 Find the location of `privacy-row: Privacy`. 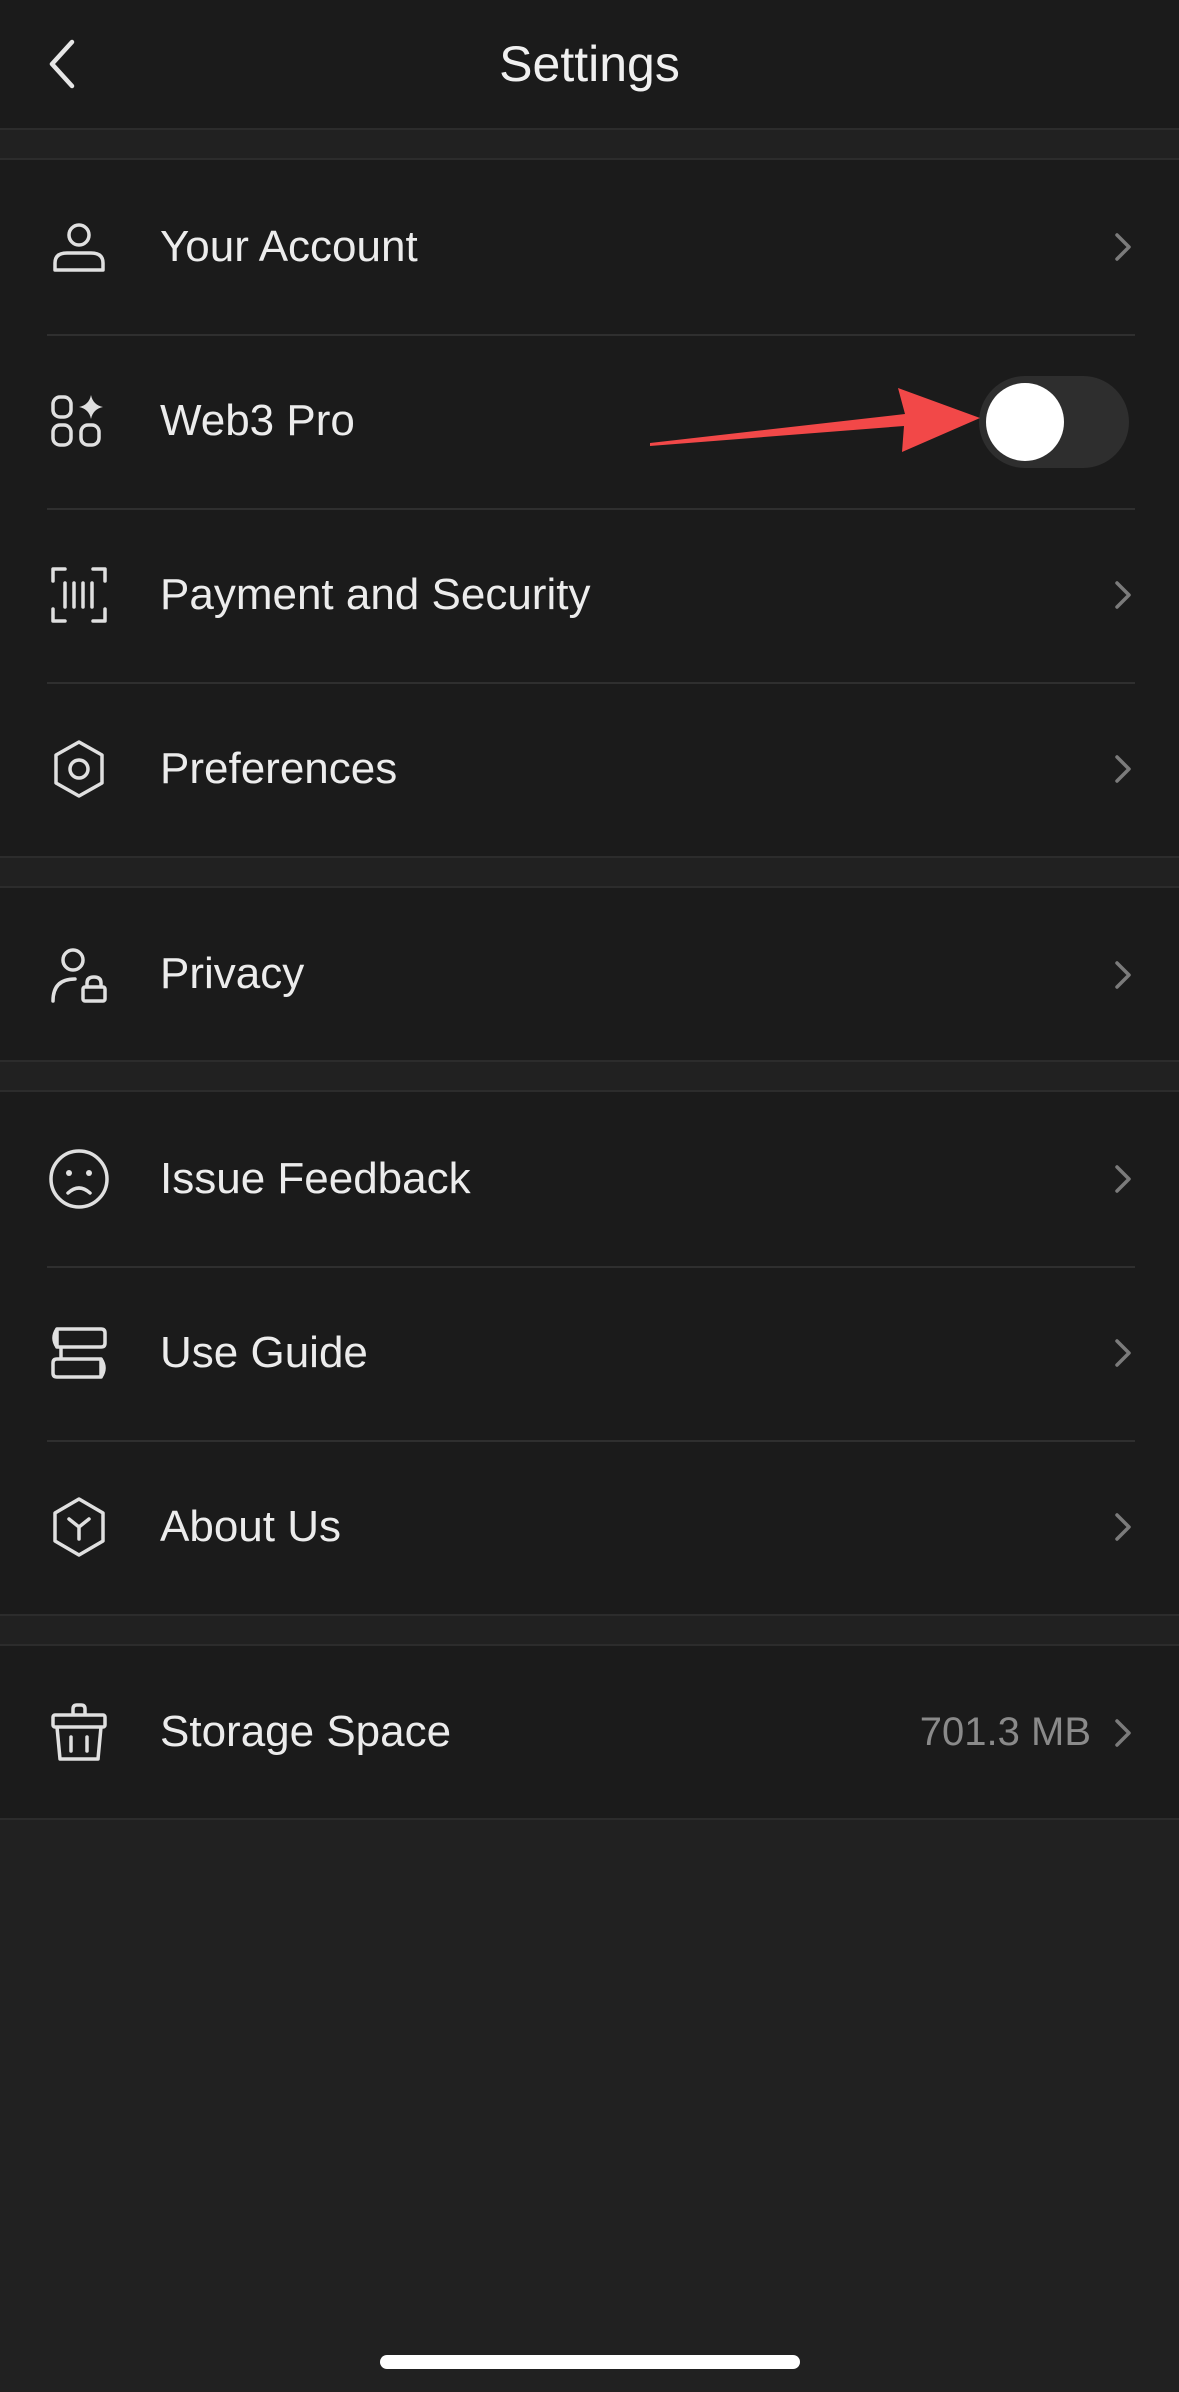

privacy-row: Privacy is located at coordinates (589, 974).